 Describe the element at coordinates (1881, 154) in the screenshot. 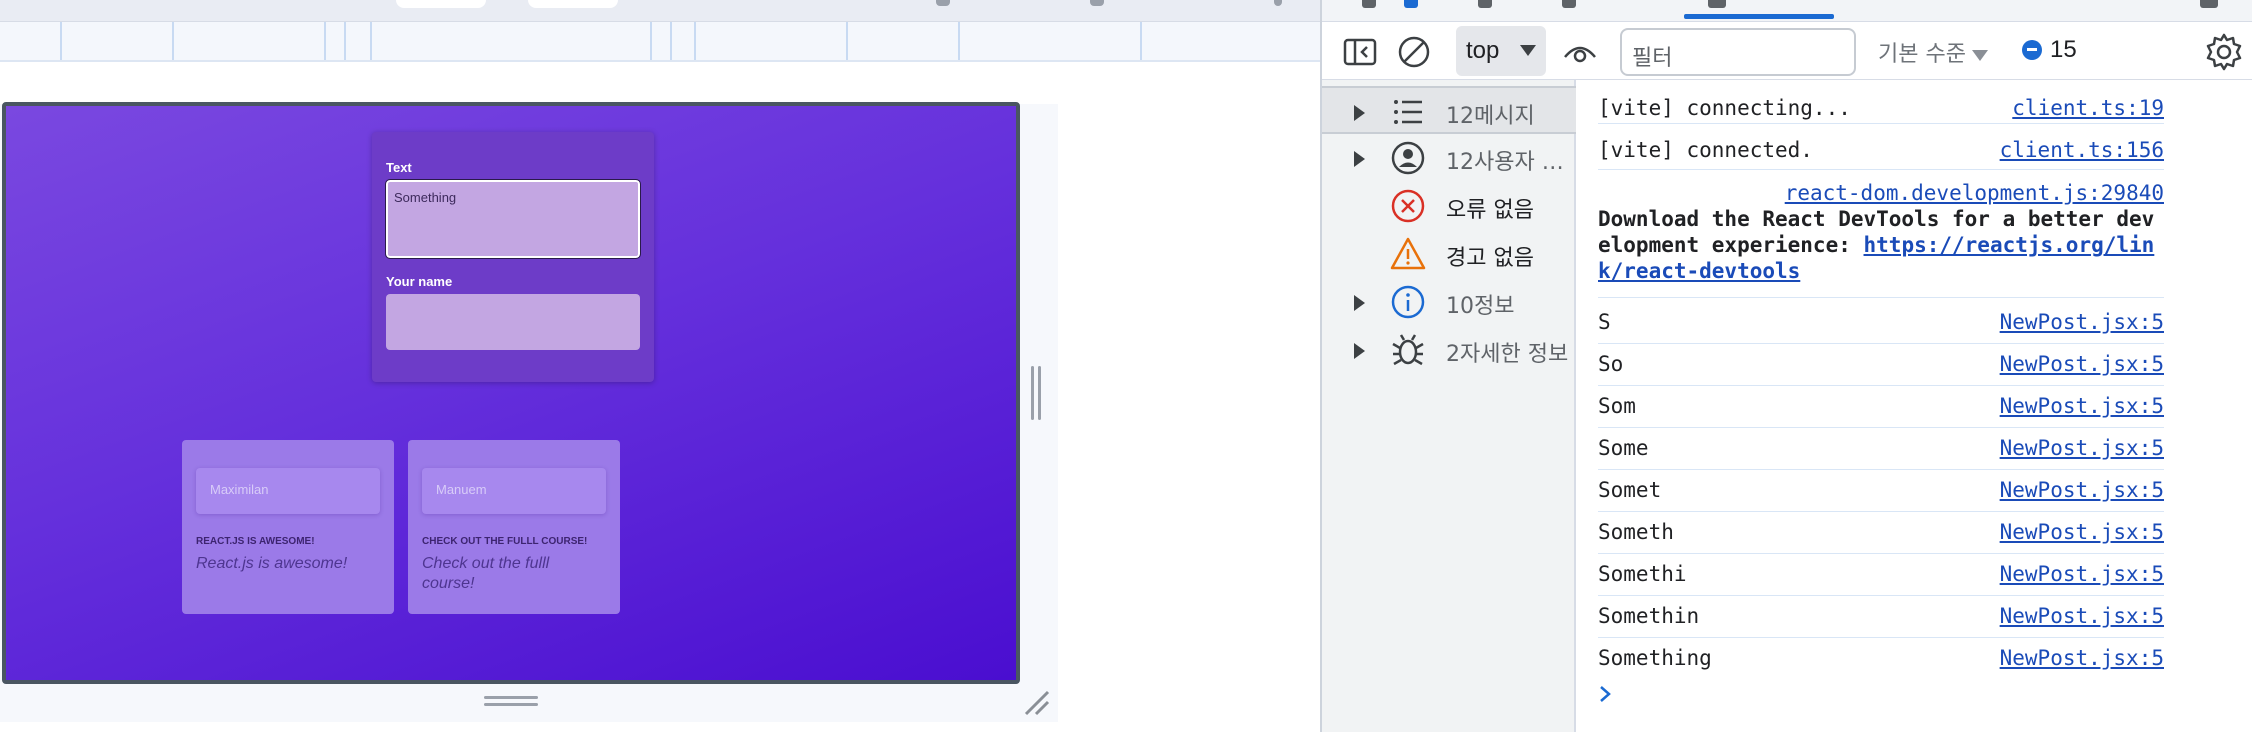

I see `console-message: [vite] connected. client.ts:156` at that location.